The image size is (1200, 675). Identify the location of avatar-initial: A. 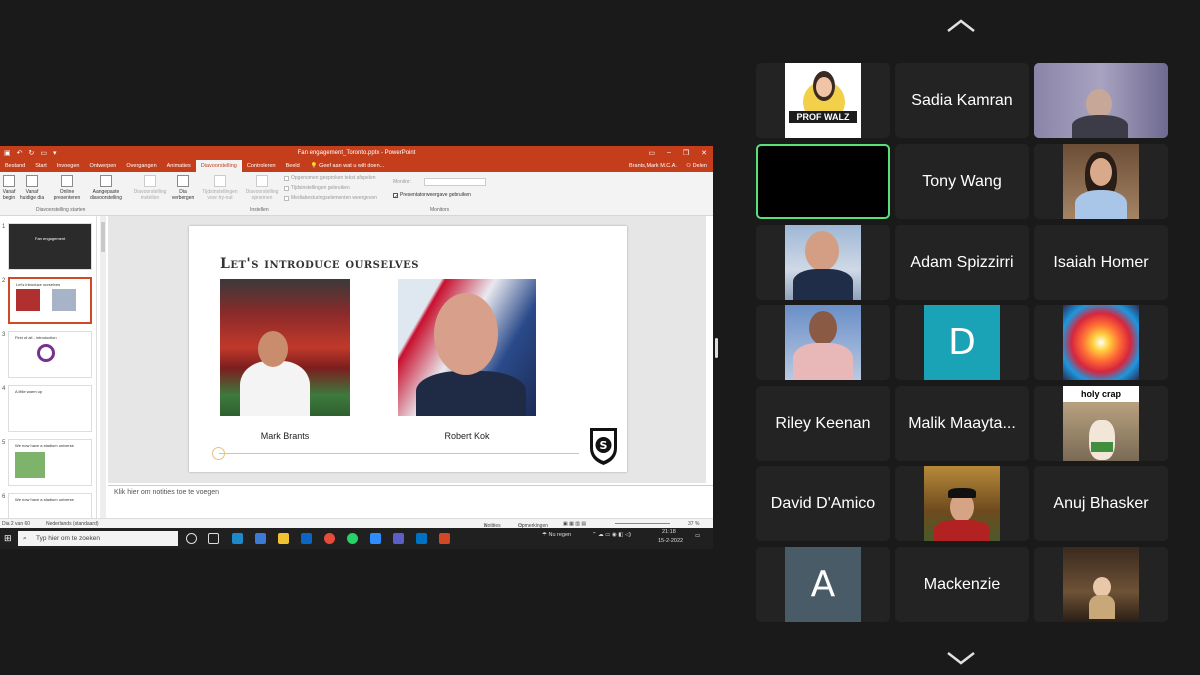
(823, 584).